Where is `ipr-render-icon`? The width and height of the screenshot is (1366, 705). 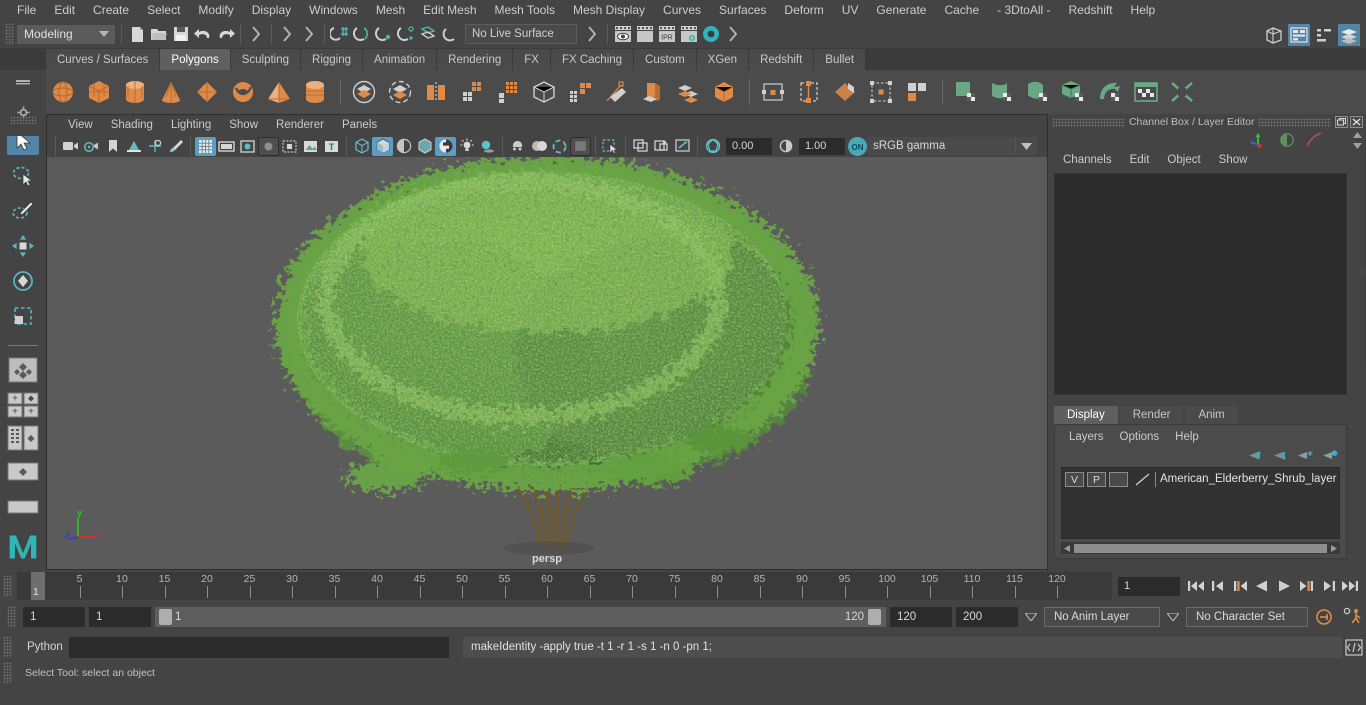
ipr-render-icon is located at coordinates (645, 34).